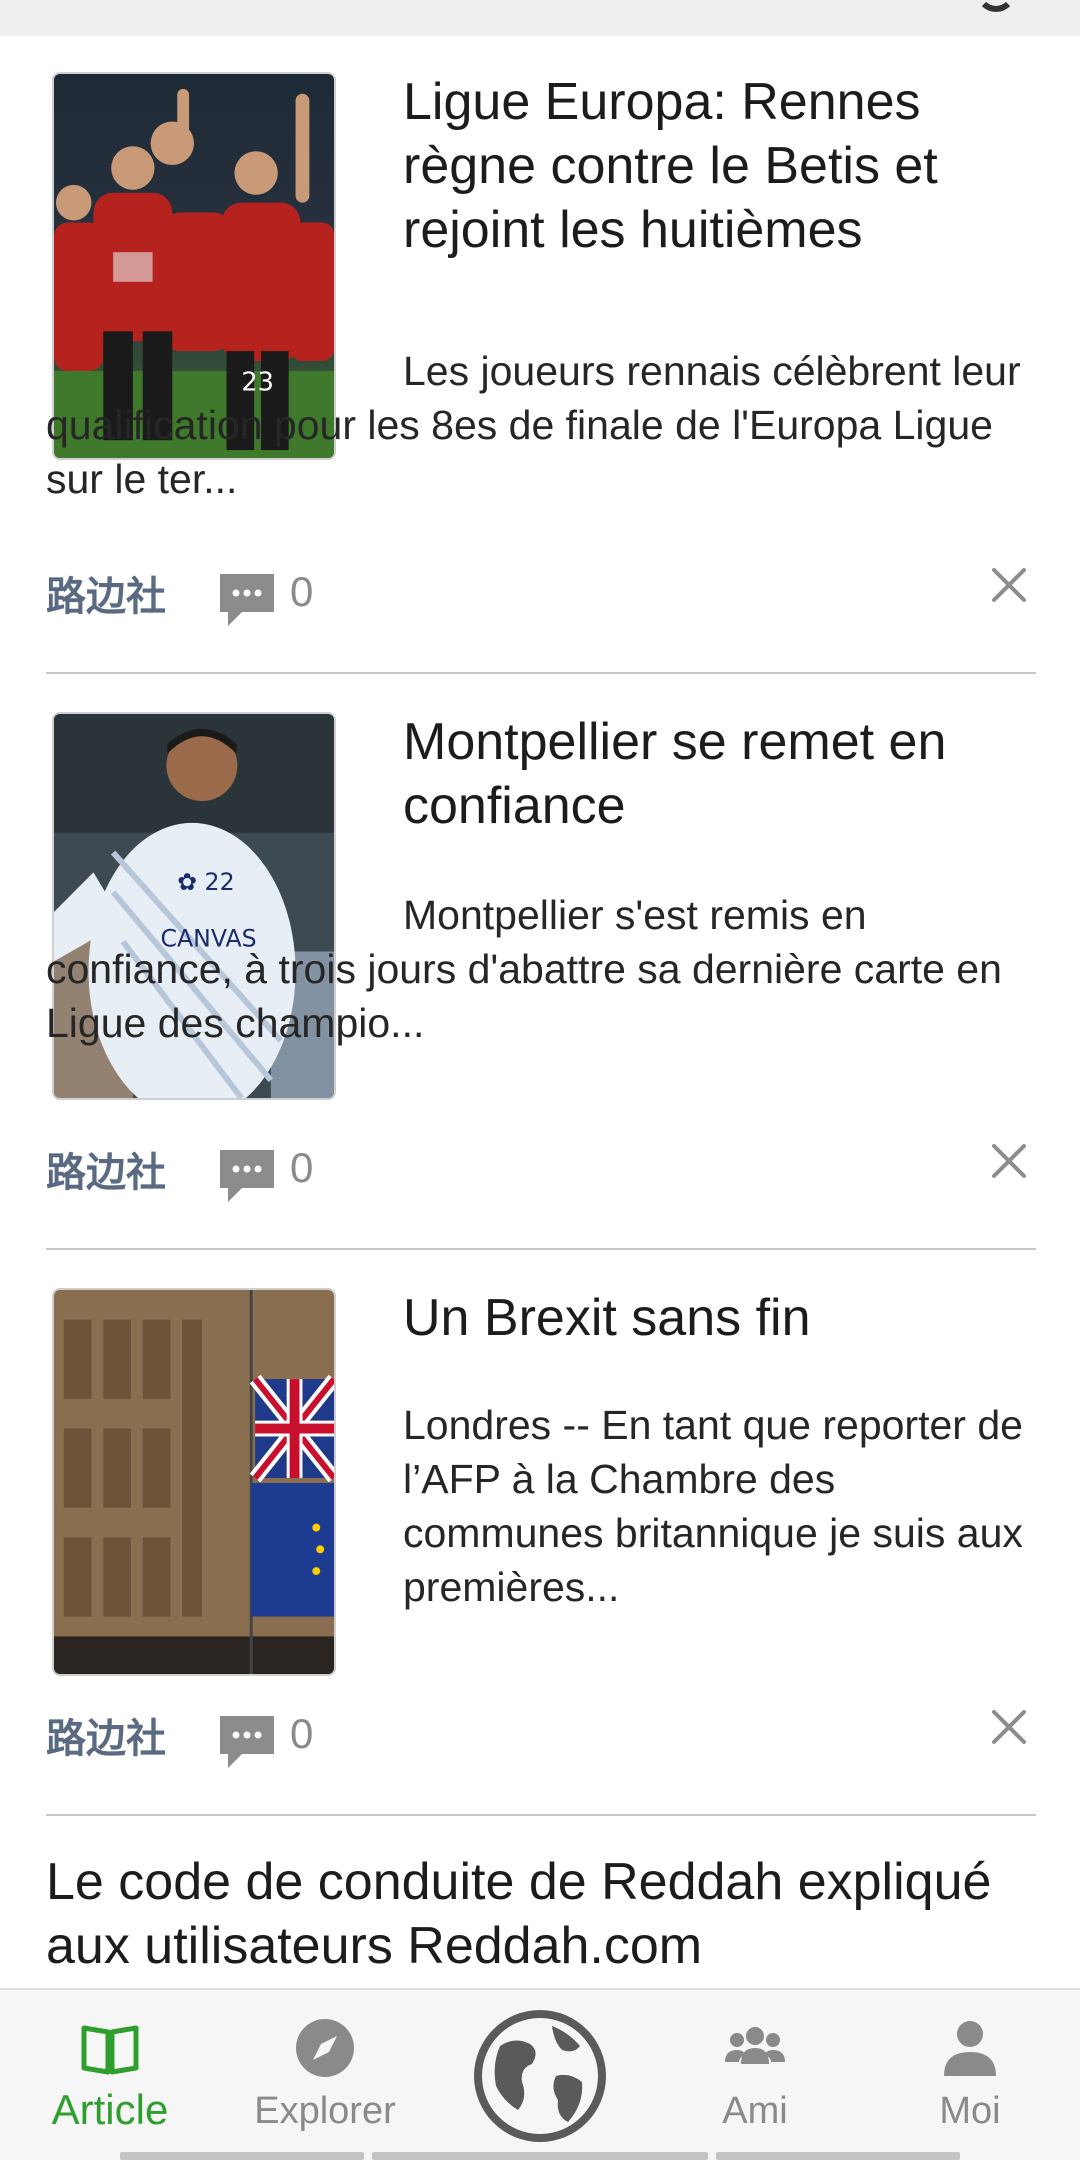 The height and width of the screenshot is (2160, 1080). I want to click on parliament-flags-image, so click(194, 1482).